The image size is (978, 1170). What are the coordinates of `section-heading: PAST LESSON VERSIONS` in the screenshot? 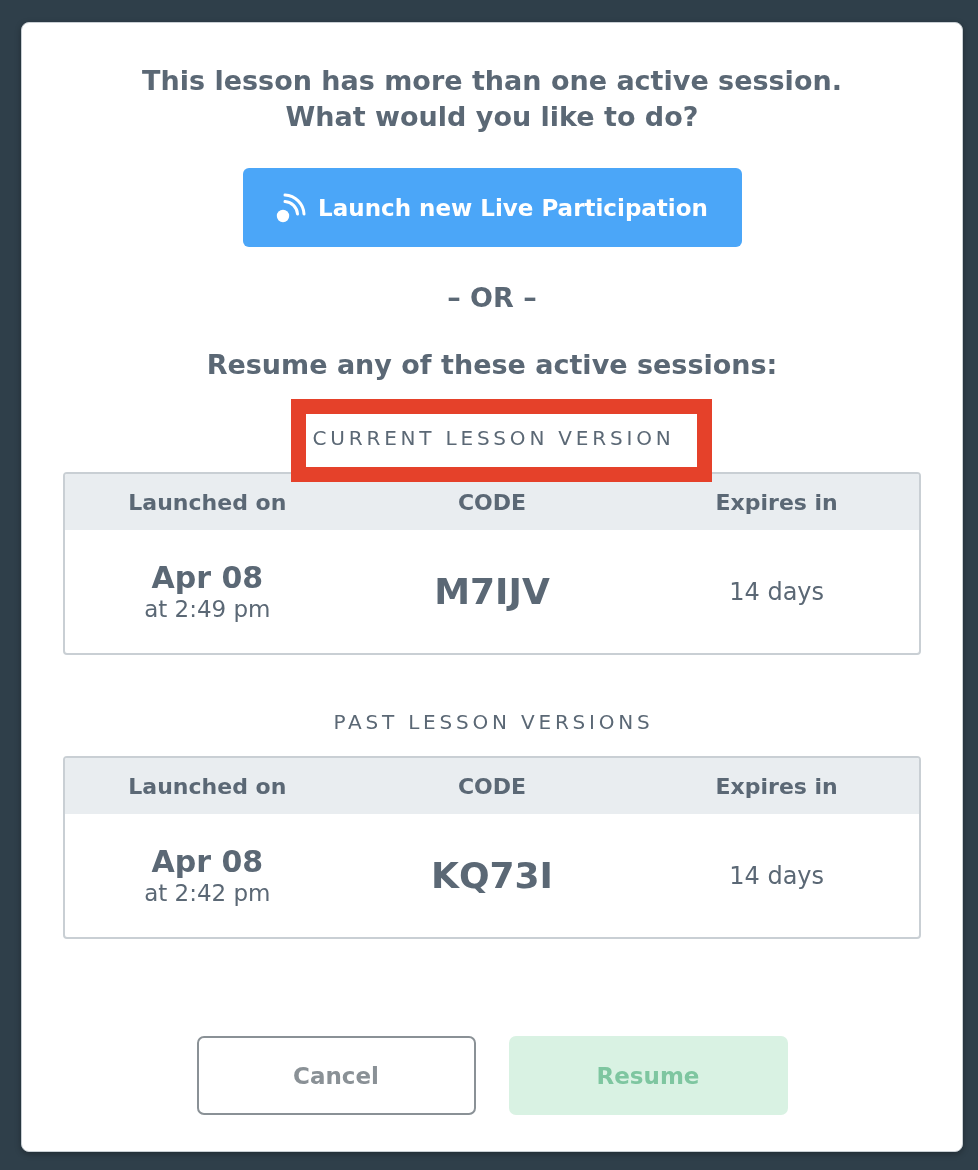 It's located at (493, 722).